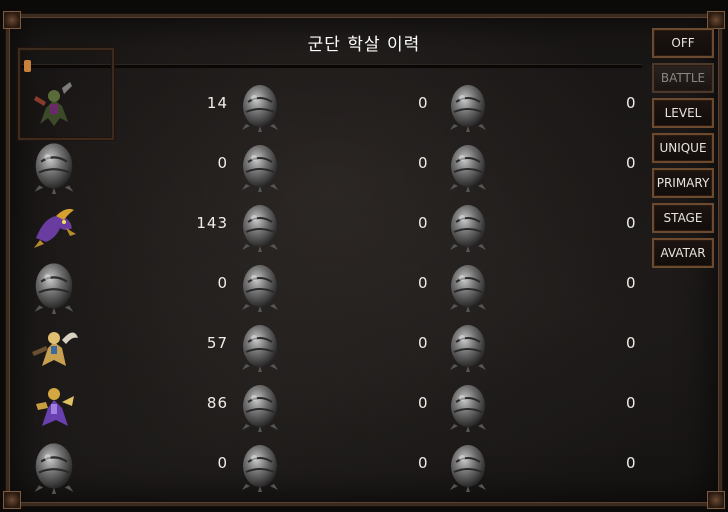  I want to click on kill-row: 143 0 0, so click(330, 228).